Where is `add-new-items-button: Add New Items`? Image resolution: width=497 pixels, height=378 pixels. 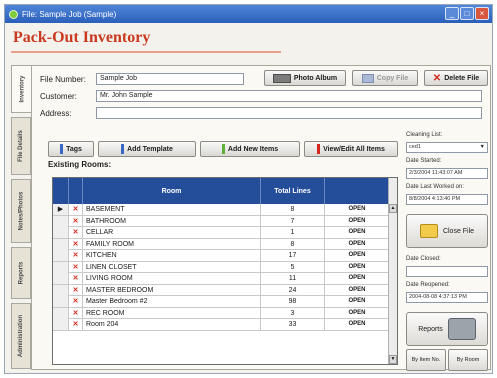 add-new-items-button: Add New Items is located at coordinates (250, 149).